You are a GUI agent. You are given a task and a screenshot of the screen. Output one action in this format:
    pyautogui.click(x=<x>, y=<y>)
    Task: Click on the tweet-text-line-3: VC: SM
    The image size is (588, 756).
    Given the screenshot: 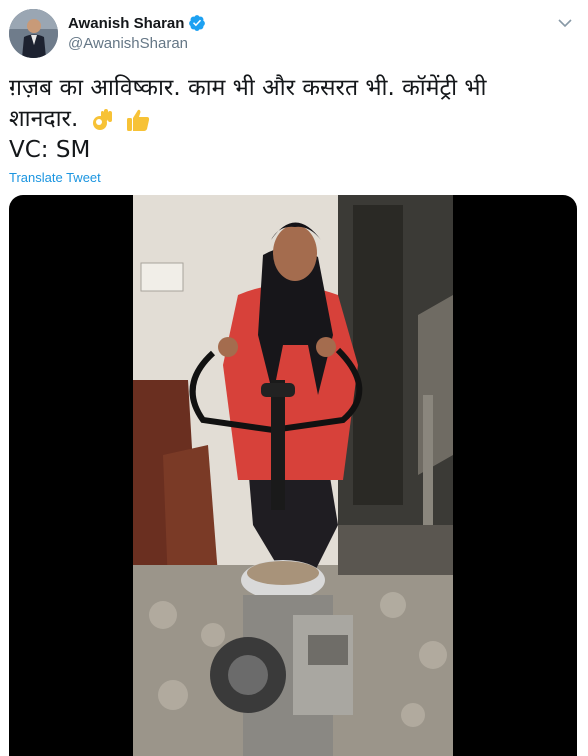 What is the action you would take?
    pyautogui.click(x=50, y=150)
    